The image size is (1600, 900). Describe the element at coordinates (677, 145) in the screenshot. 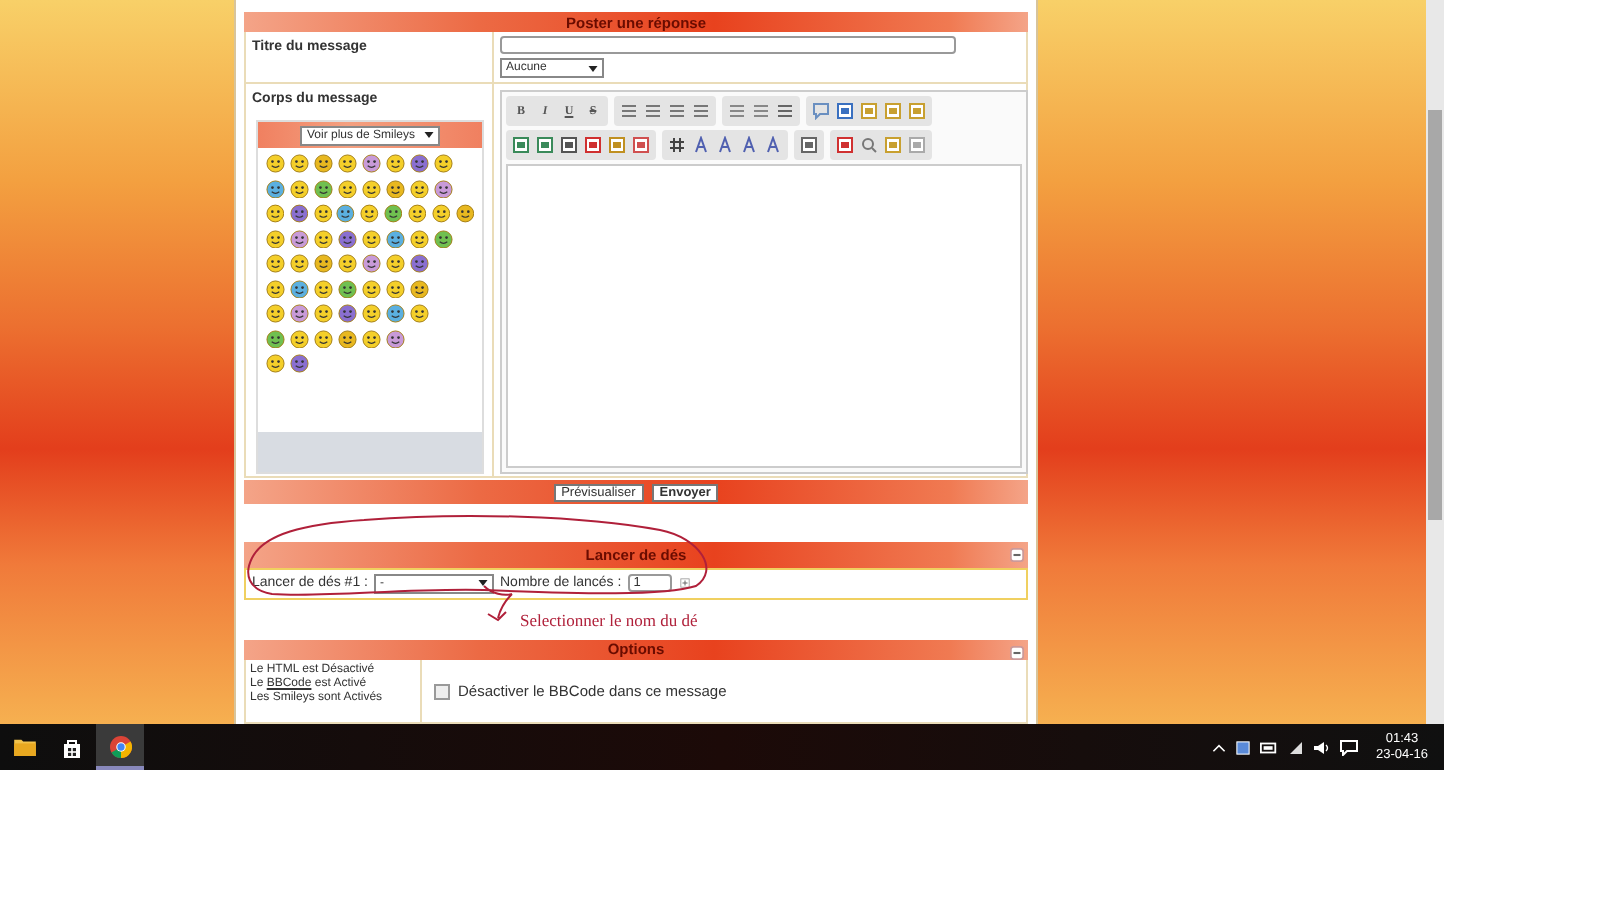

I see `hash-icon` at that location.